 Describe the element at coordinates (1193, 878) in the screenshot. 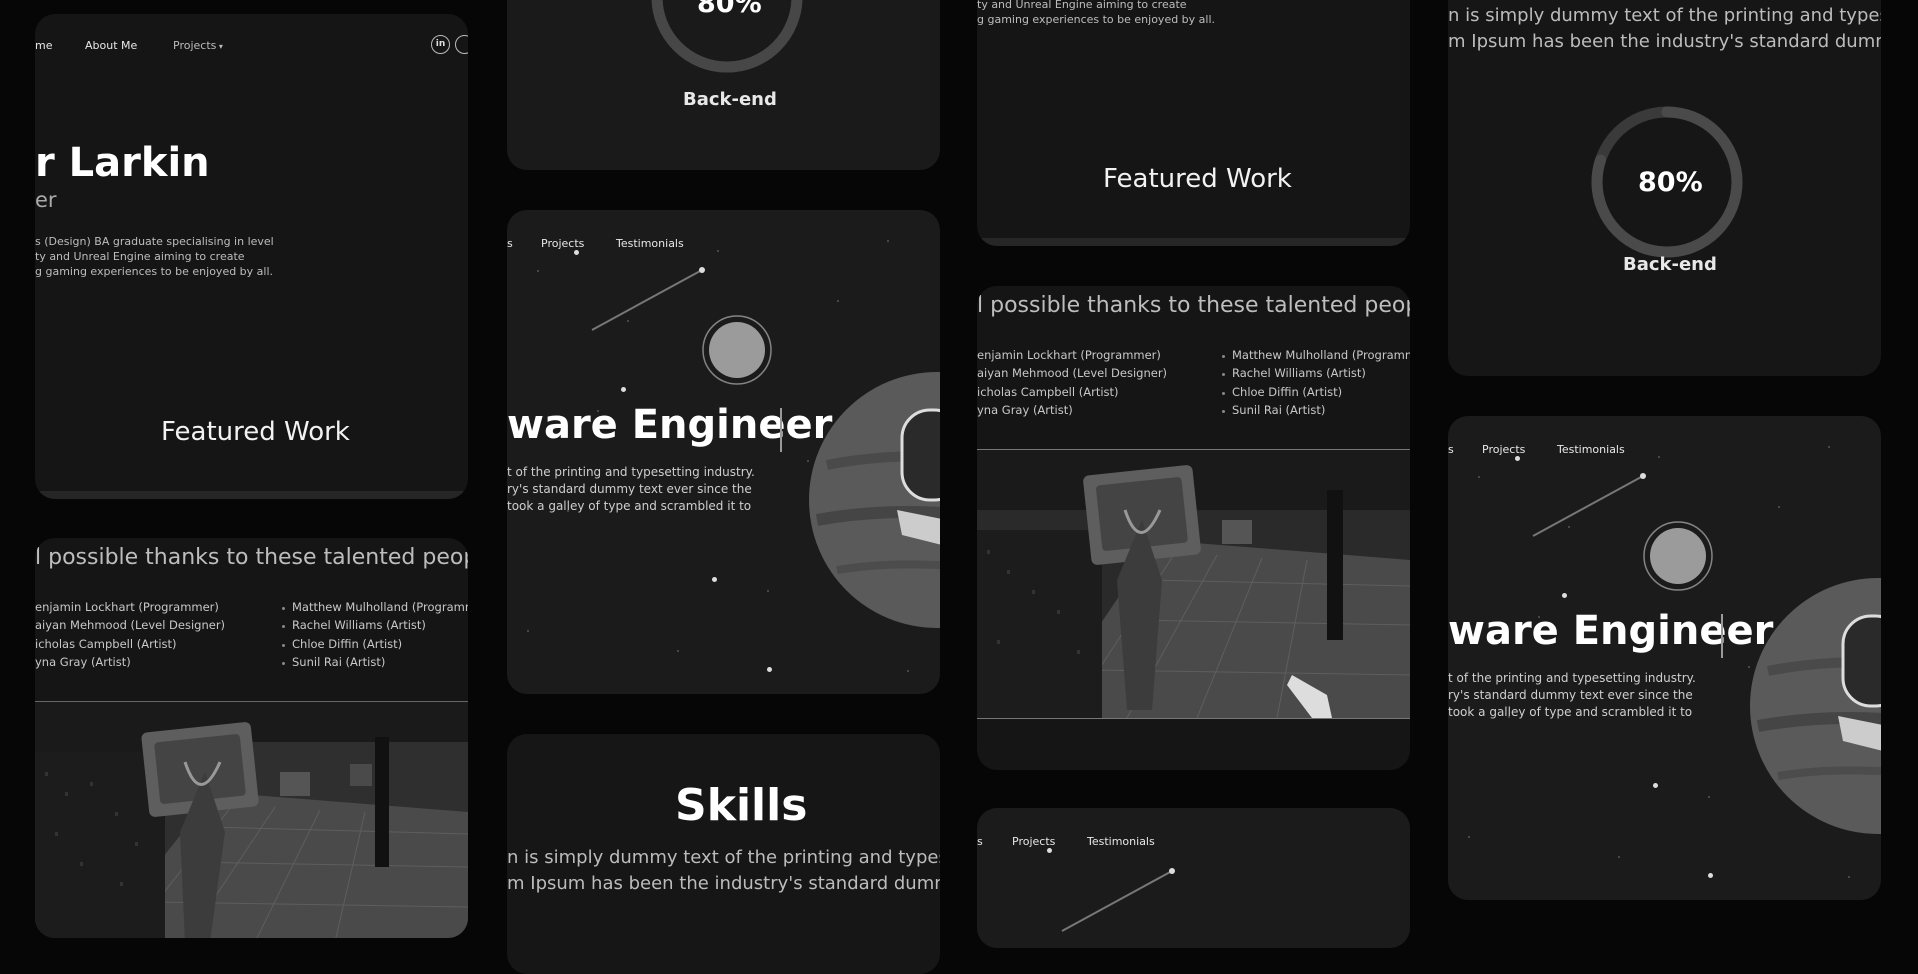

I see `hero-card: s Projects Testimonials` at that location.